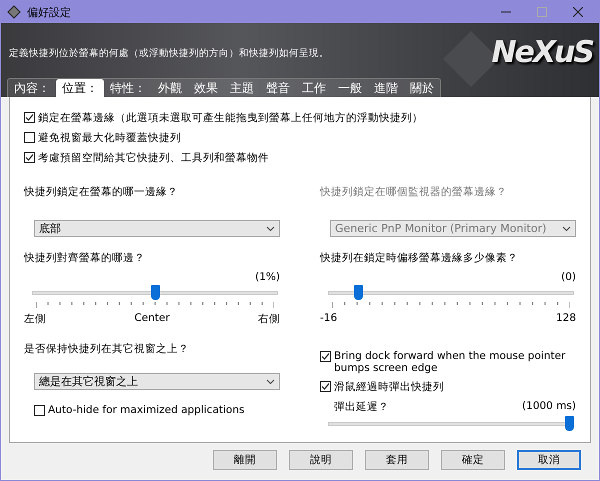  I want to click on tab: 進階, so click(386, 88).